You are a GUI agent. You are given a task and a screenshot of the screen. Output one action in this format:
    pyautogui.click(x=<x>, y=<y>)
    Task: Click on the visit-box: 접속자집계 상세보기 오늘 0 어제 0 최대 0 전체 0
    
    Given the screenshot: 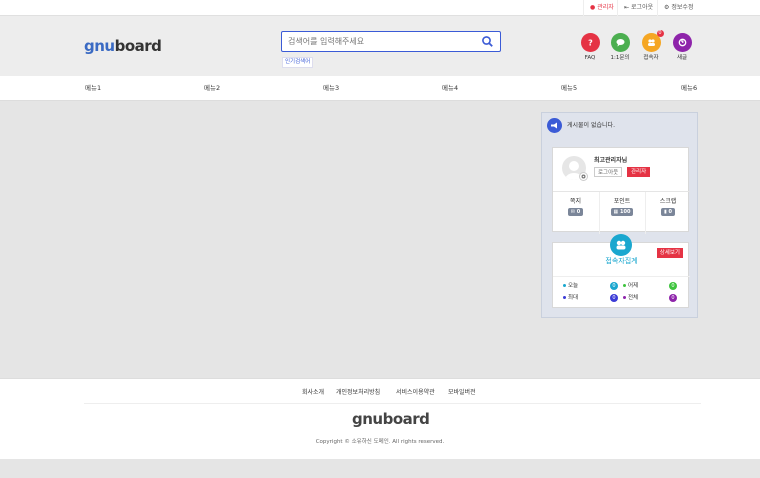 What is the action you would take?
    pyautogui.click(x=621, y=271)
    